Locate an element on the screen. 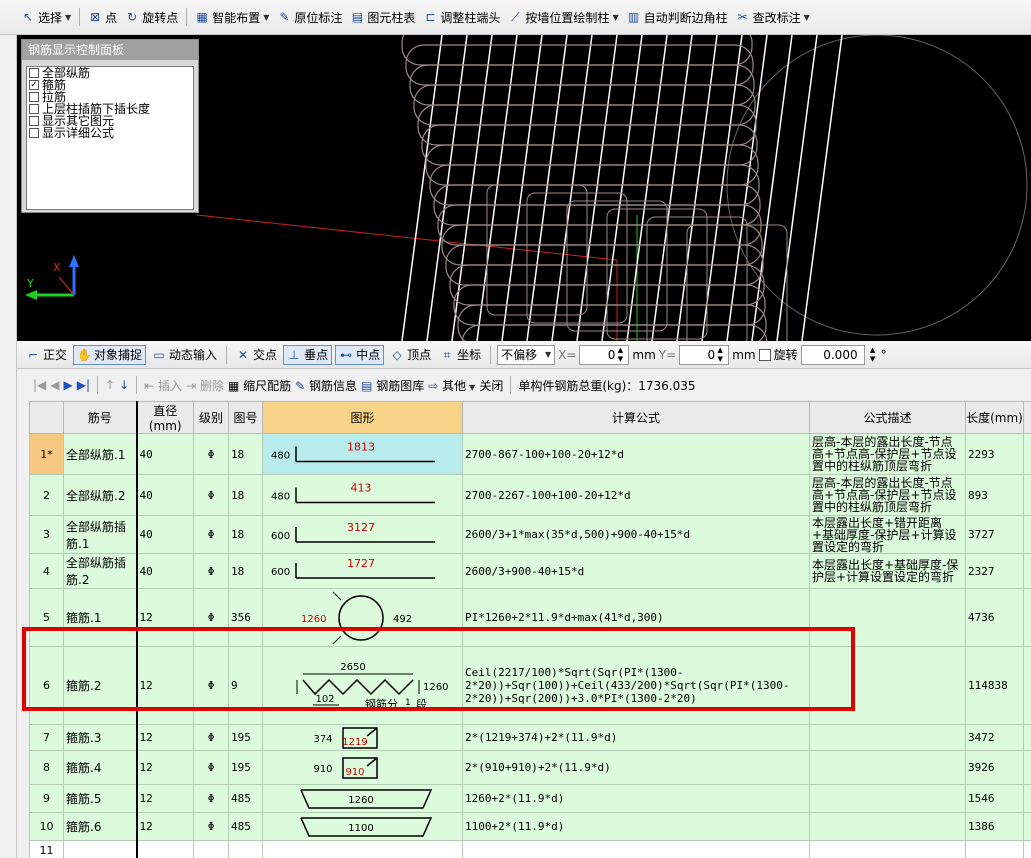  column-header-8: 长度(mm) is located at coordinates (994, 417).